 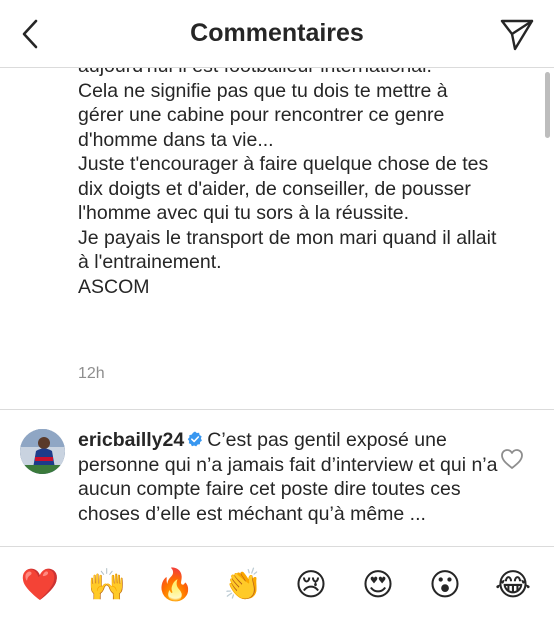 What do you see at coordinates (547, 105) in the screenshot?
I see `scrollbar` at bounding box center [547, 105].